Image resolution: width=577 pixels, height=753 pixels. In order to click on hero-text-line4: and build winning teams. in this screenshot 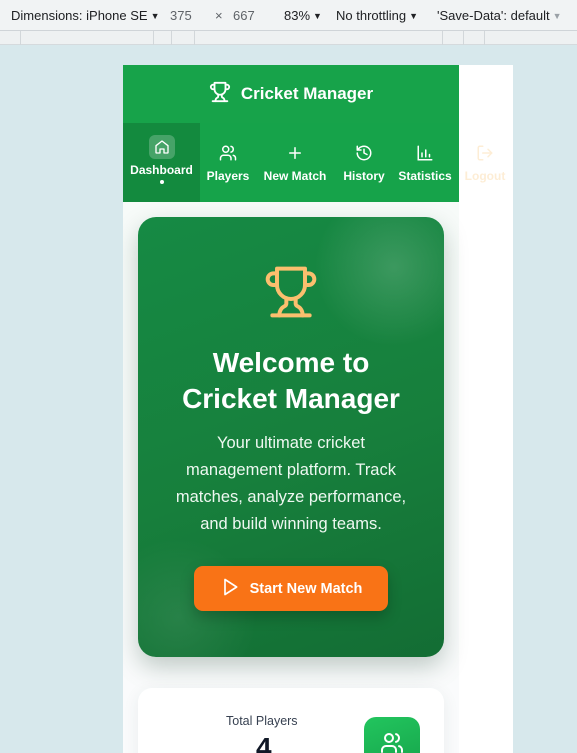, I will do `click(291, 524)`.